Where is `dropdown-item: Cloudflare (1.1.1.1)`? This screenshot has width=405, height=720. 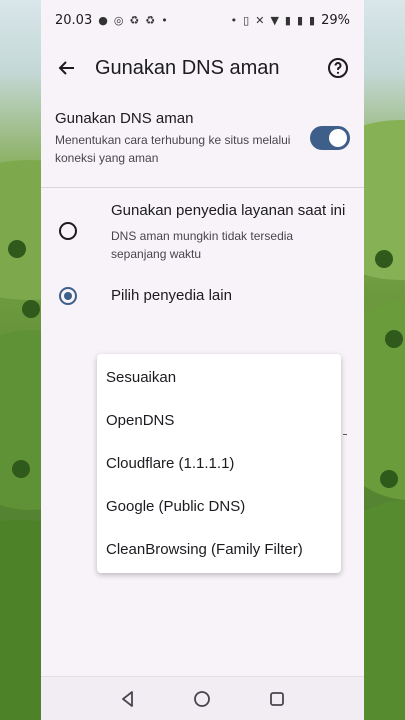
dropdown-item: Cloudflare (1.1.1.1) is located at coordinates (219, 463).